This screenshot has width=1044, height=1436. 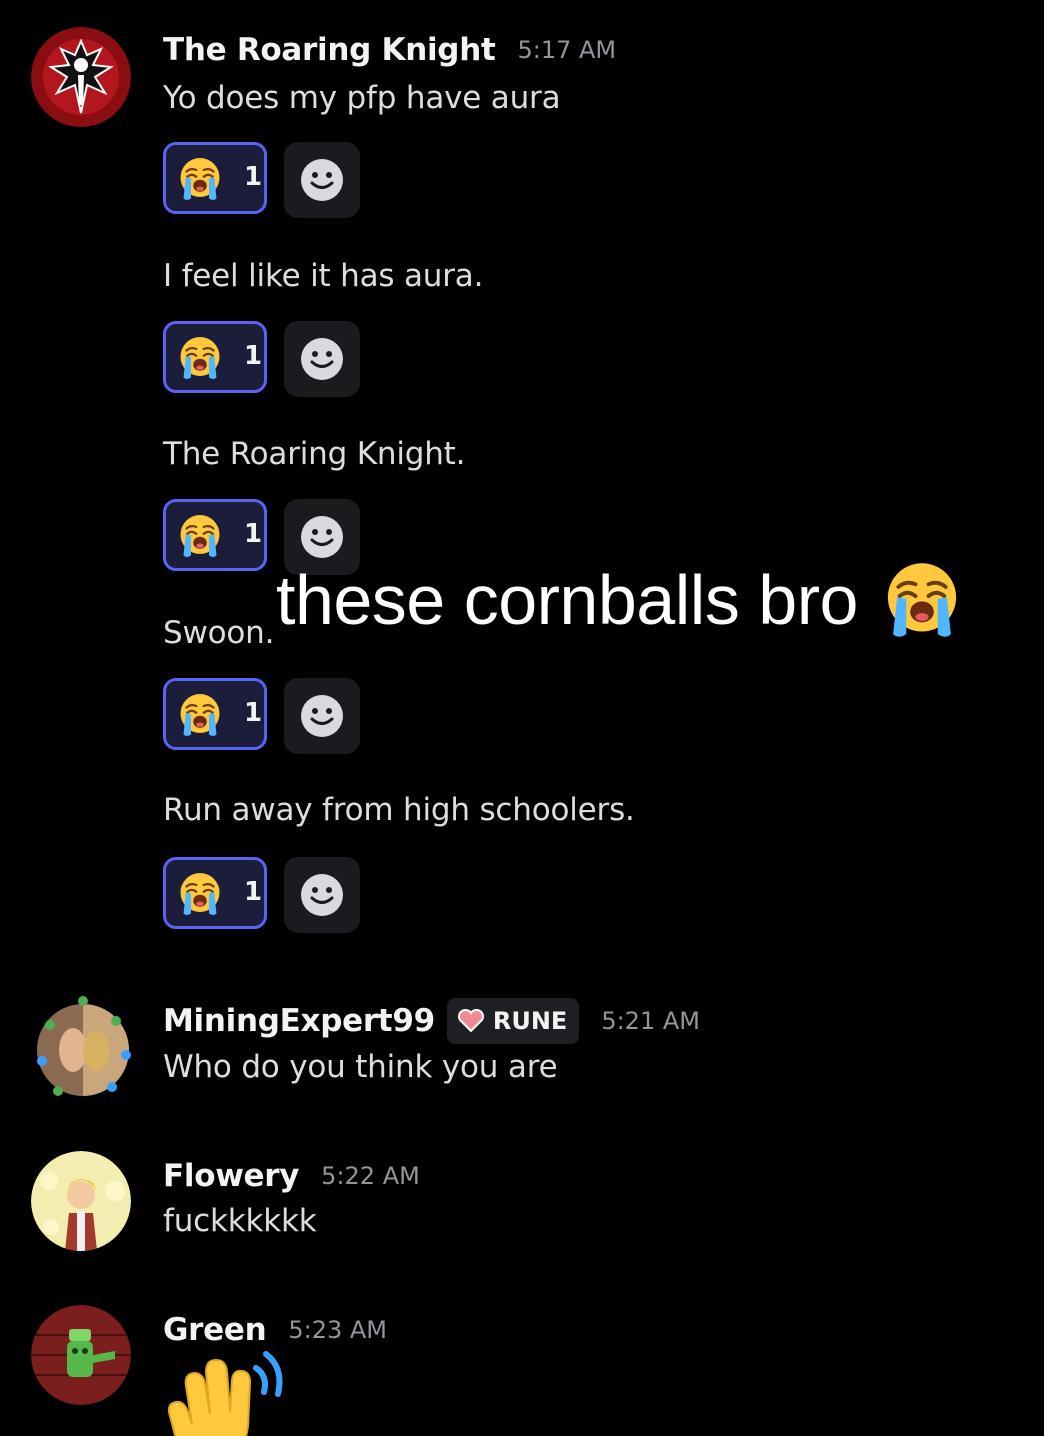 What do you see at coordinates (567, 600) in the screenshot?
I see `overlay-text: these cornballs bro` at bounding box center [567, 600].